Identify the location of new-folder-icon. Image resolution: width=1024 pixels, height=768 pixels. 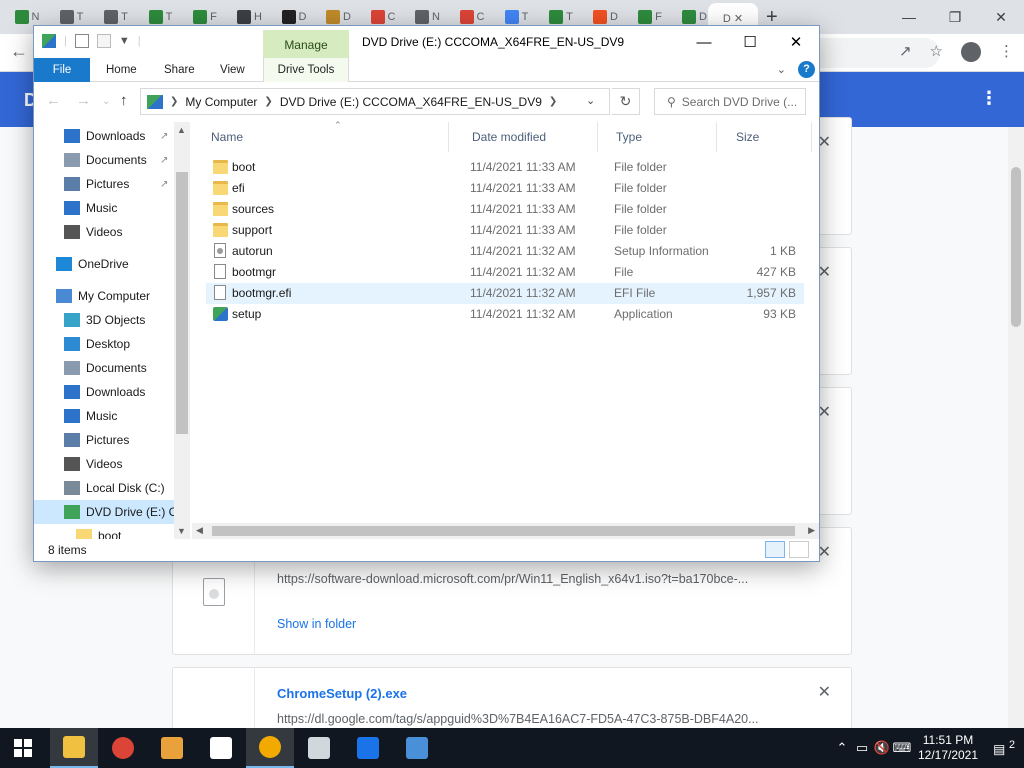
(103, 41).